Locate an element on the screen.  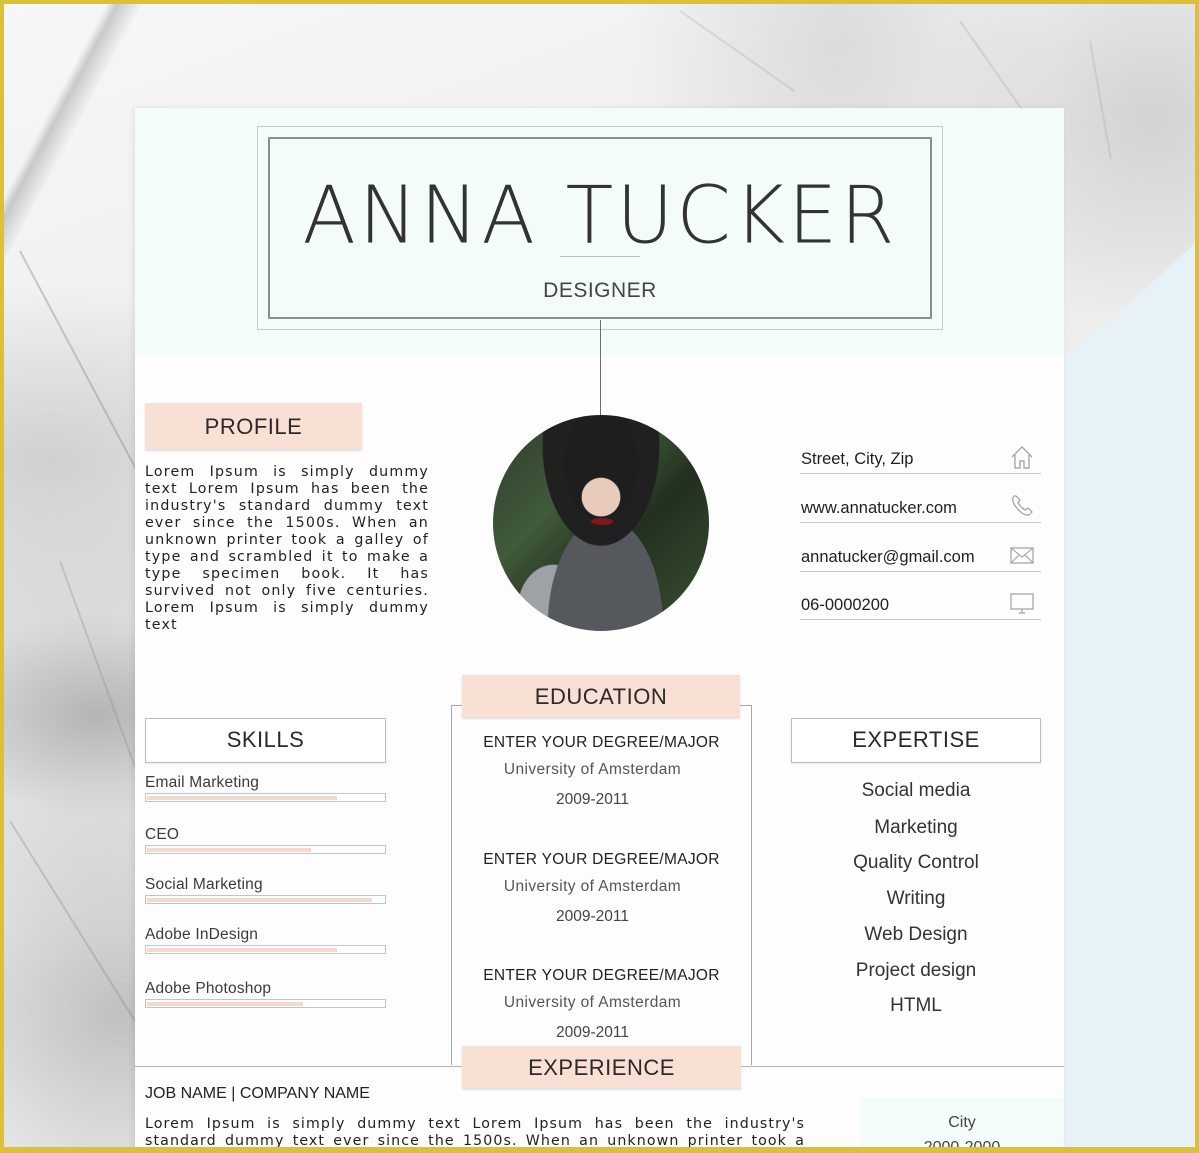
skills-heading: SKILLS is located at coordinates (265, 740).